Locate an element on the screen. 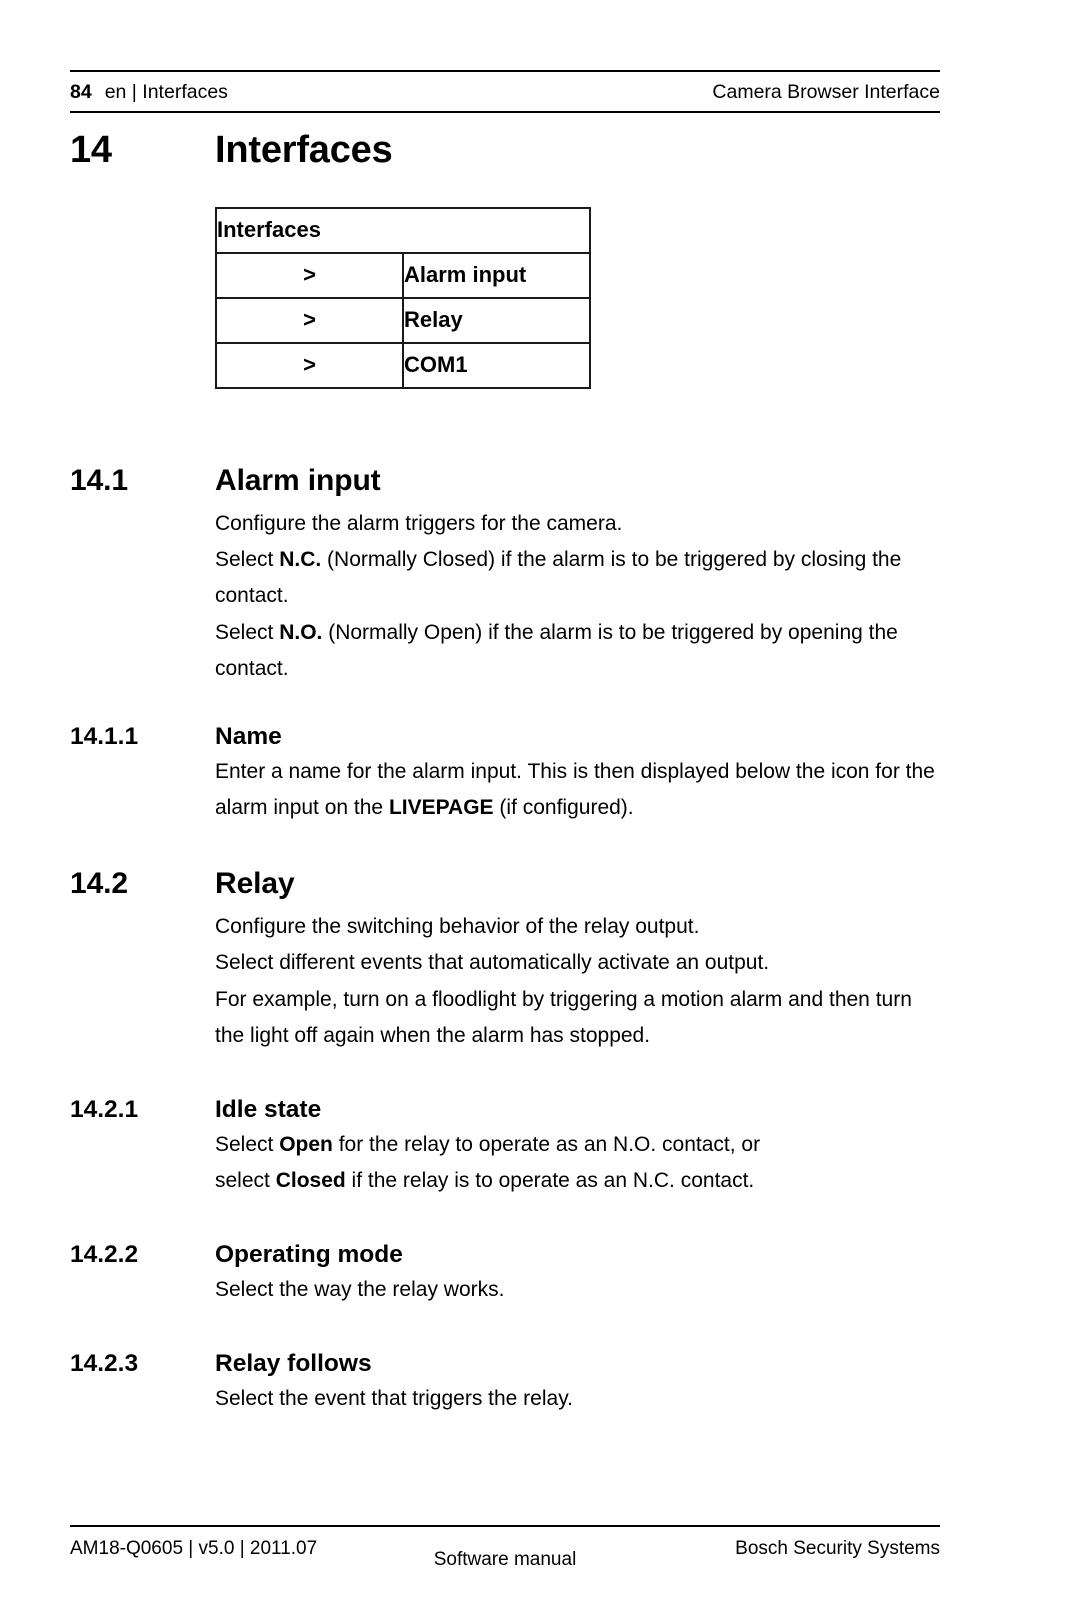 The width and height of the screenshot is (1080, 1618). menu-table-header-label: Interfaces is located at coordinates (403, 230).